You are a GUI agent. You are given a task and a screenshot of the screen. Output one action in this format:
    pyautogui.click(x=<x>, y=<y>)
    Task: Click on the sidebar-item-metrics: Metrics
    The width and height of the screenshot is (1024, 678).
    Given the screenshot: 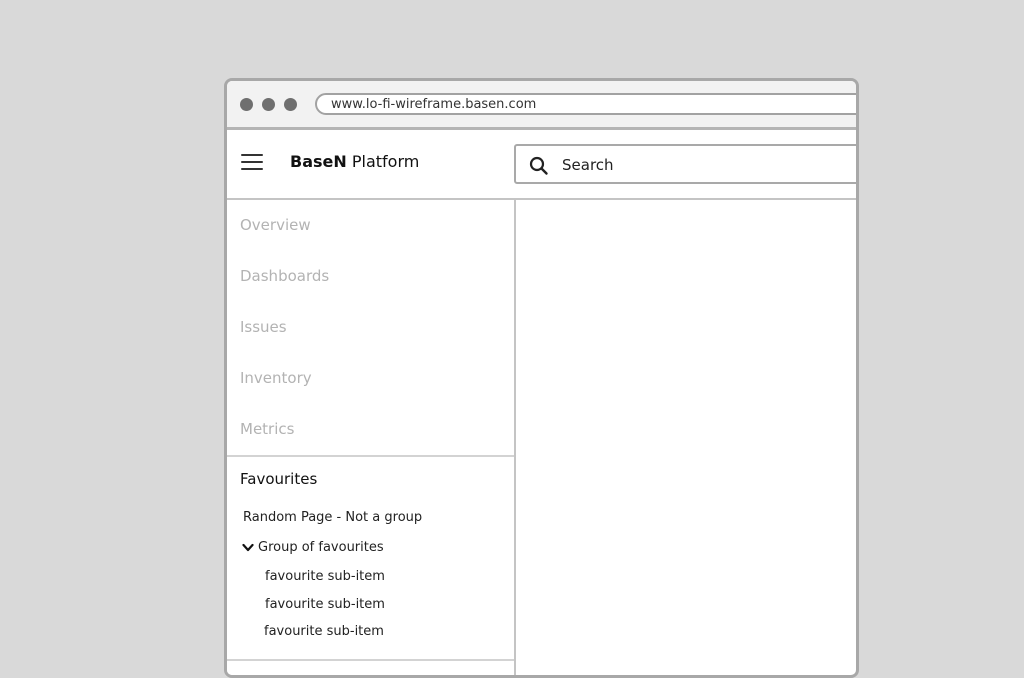 What is the action you would take?
    pyautogui.click(x=267, y=429)
    